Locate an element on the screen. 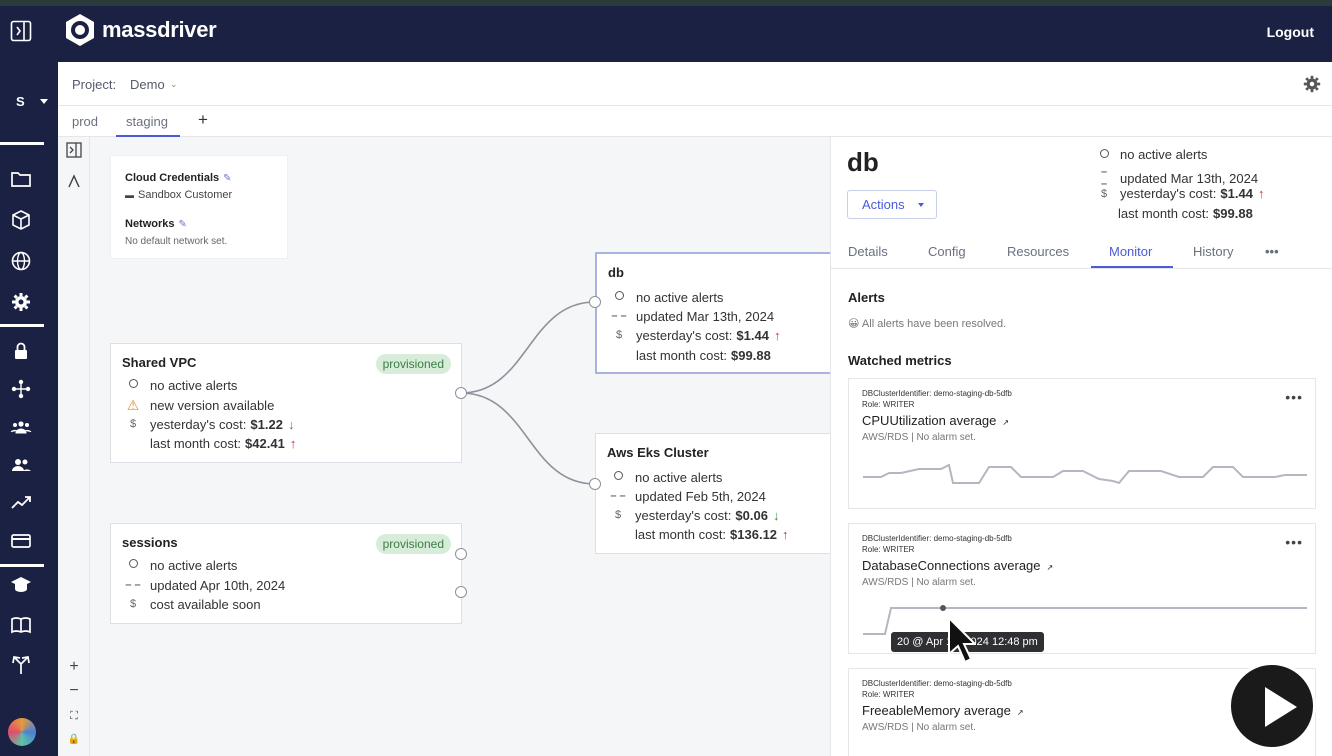 The width and height of the screenshot is (1332, 756). tab-resources: Resources is located at coordinates (1038, 251).